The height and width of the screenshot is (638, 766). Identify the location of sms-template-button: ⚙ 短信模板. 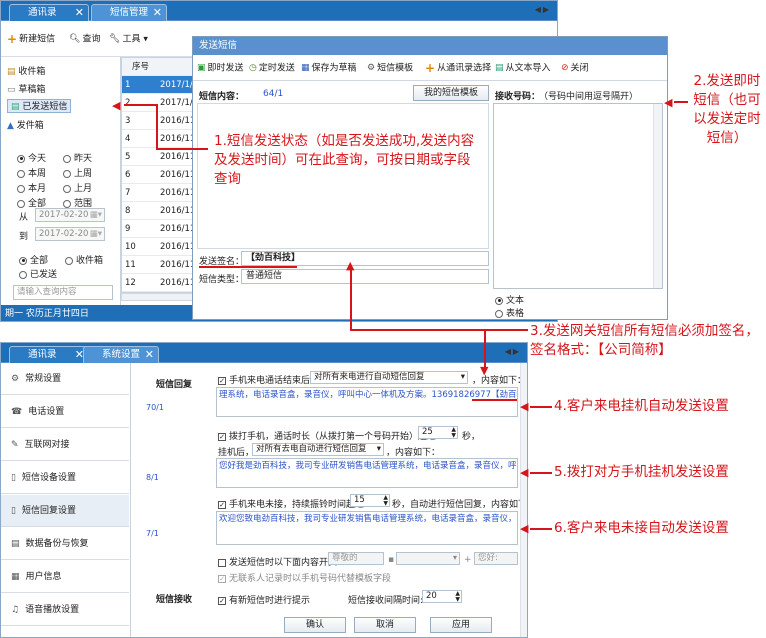
(390, 68).